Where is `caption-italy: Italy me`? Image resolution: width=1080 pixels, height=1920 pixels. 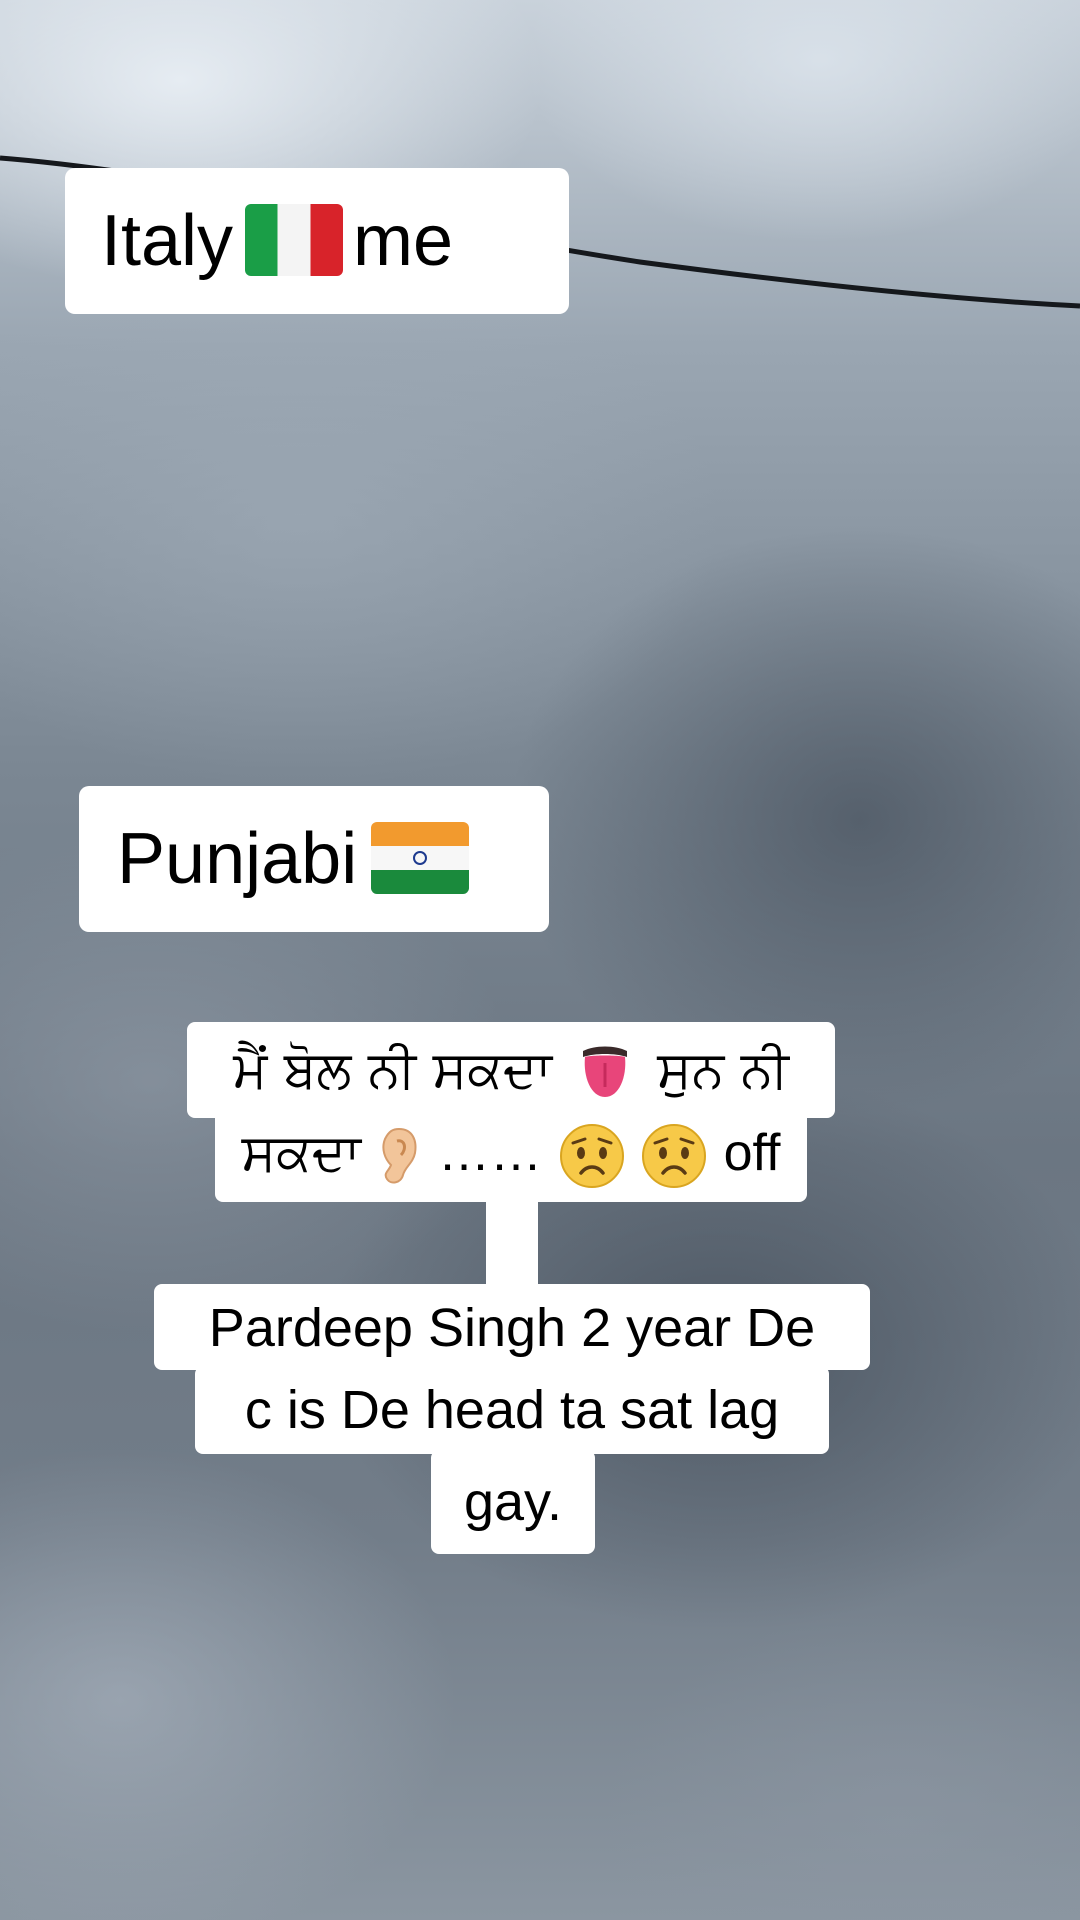
caption-italy: Italy me is located at coordinates (317, 241).